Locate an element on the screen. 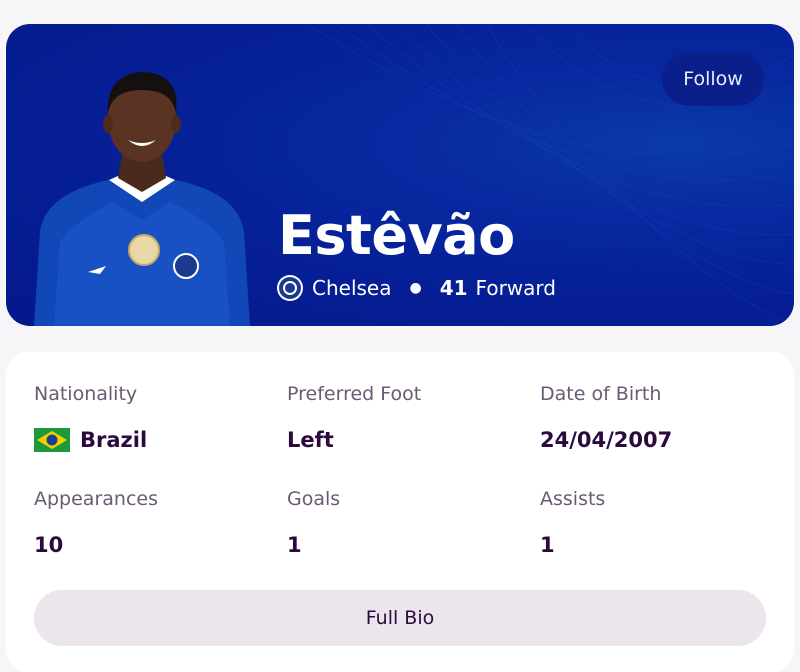 The height and width of the screenshot is (672, 800). appearances-label: Appearances is located at coordinates (96, 499).